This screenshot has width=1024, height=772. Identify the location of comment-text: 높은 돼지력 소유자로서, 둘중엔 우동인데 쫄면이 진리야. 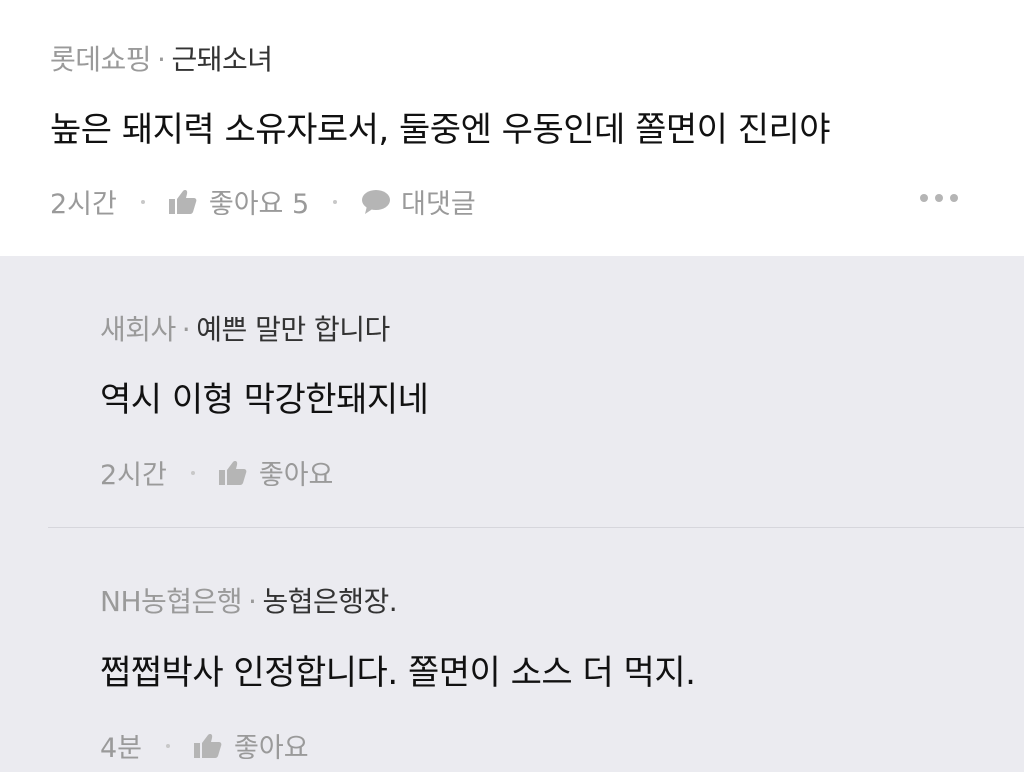
(440, 130).